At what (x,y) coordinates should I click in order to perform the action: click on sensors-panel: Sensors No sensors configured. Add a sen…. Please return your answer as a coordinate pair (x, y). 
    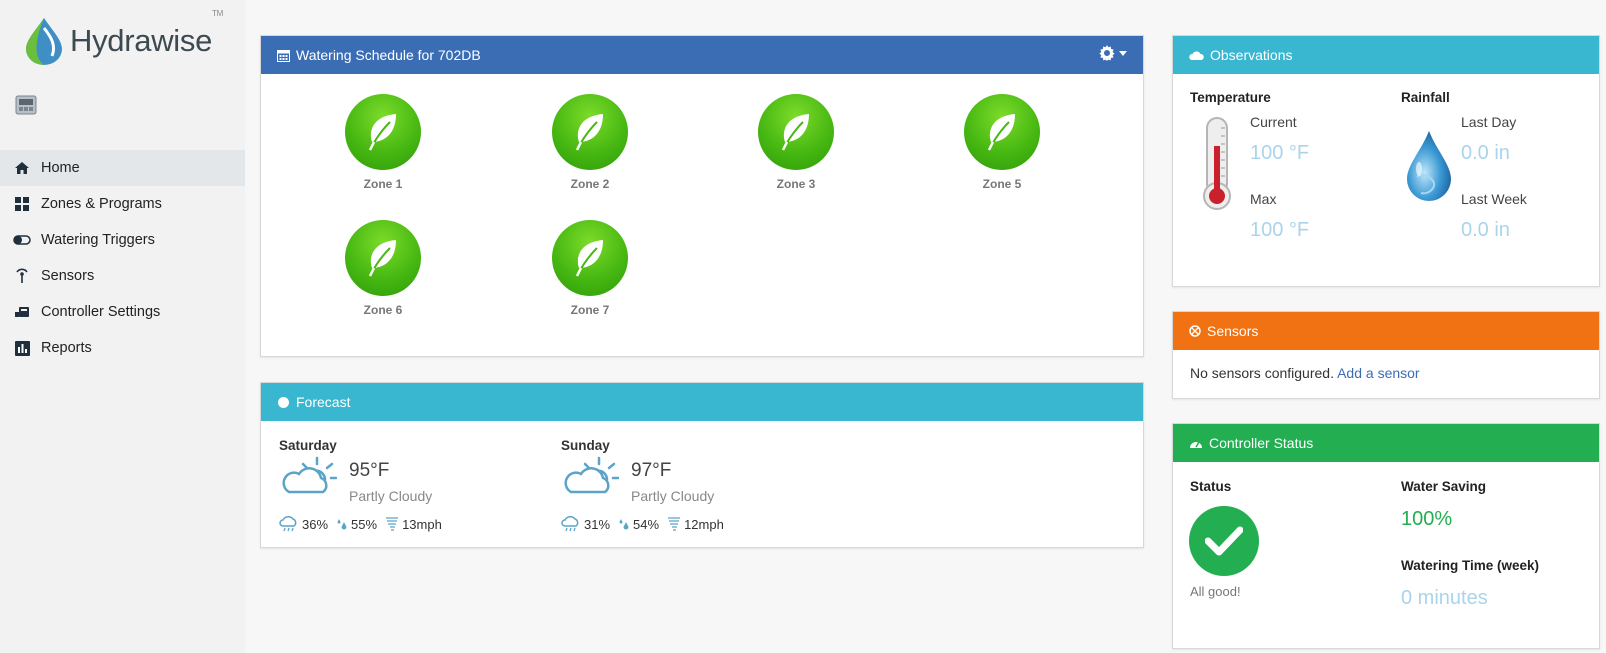
    Looking at the image, I should click on (1386, 355).